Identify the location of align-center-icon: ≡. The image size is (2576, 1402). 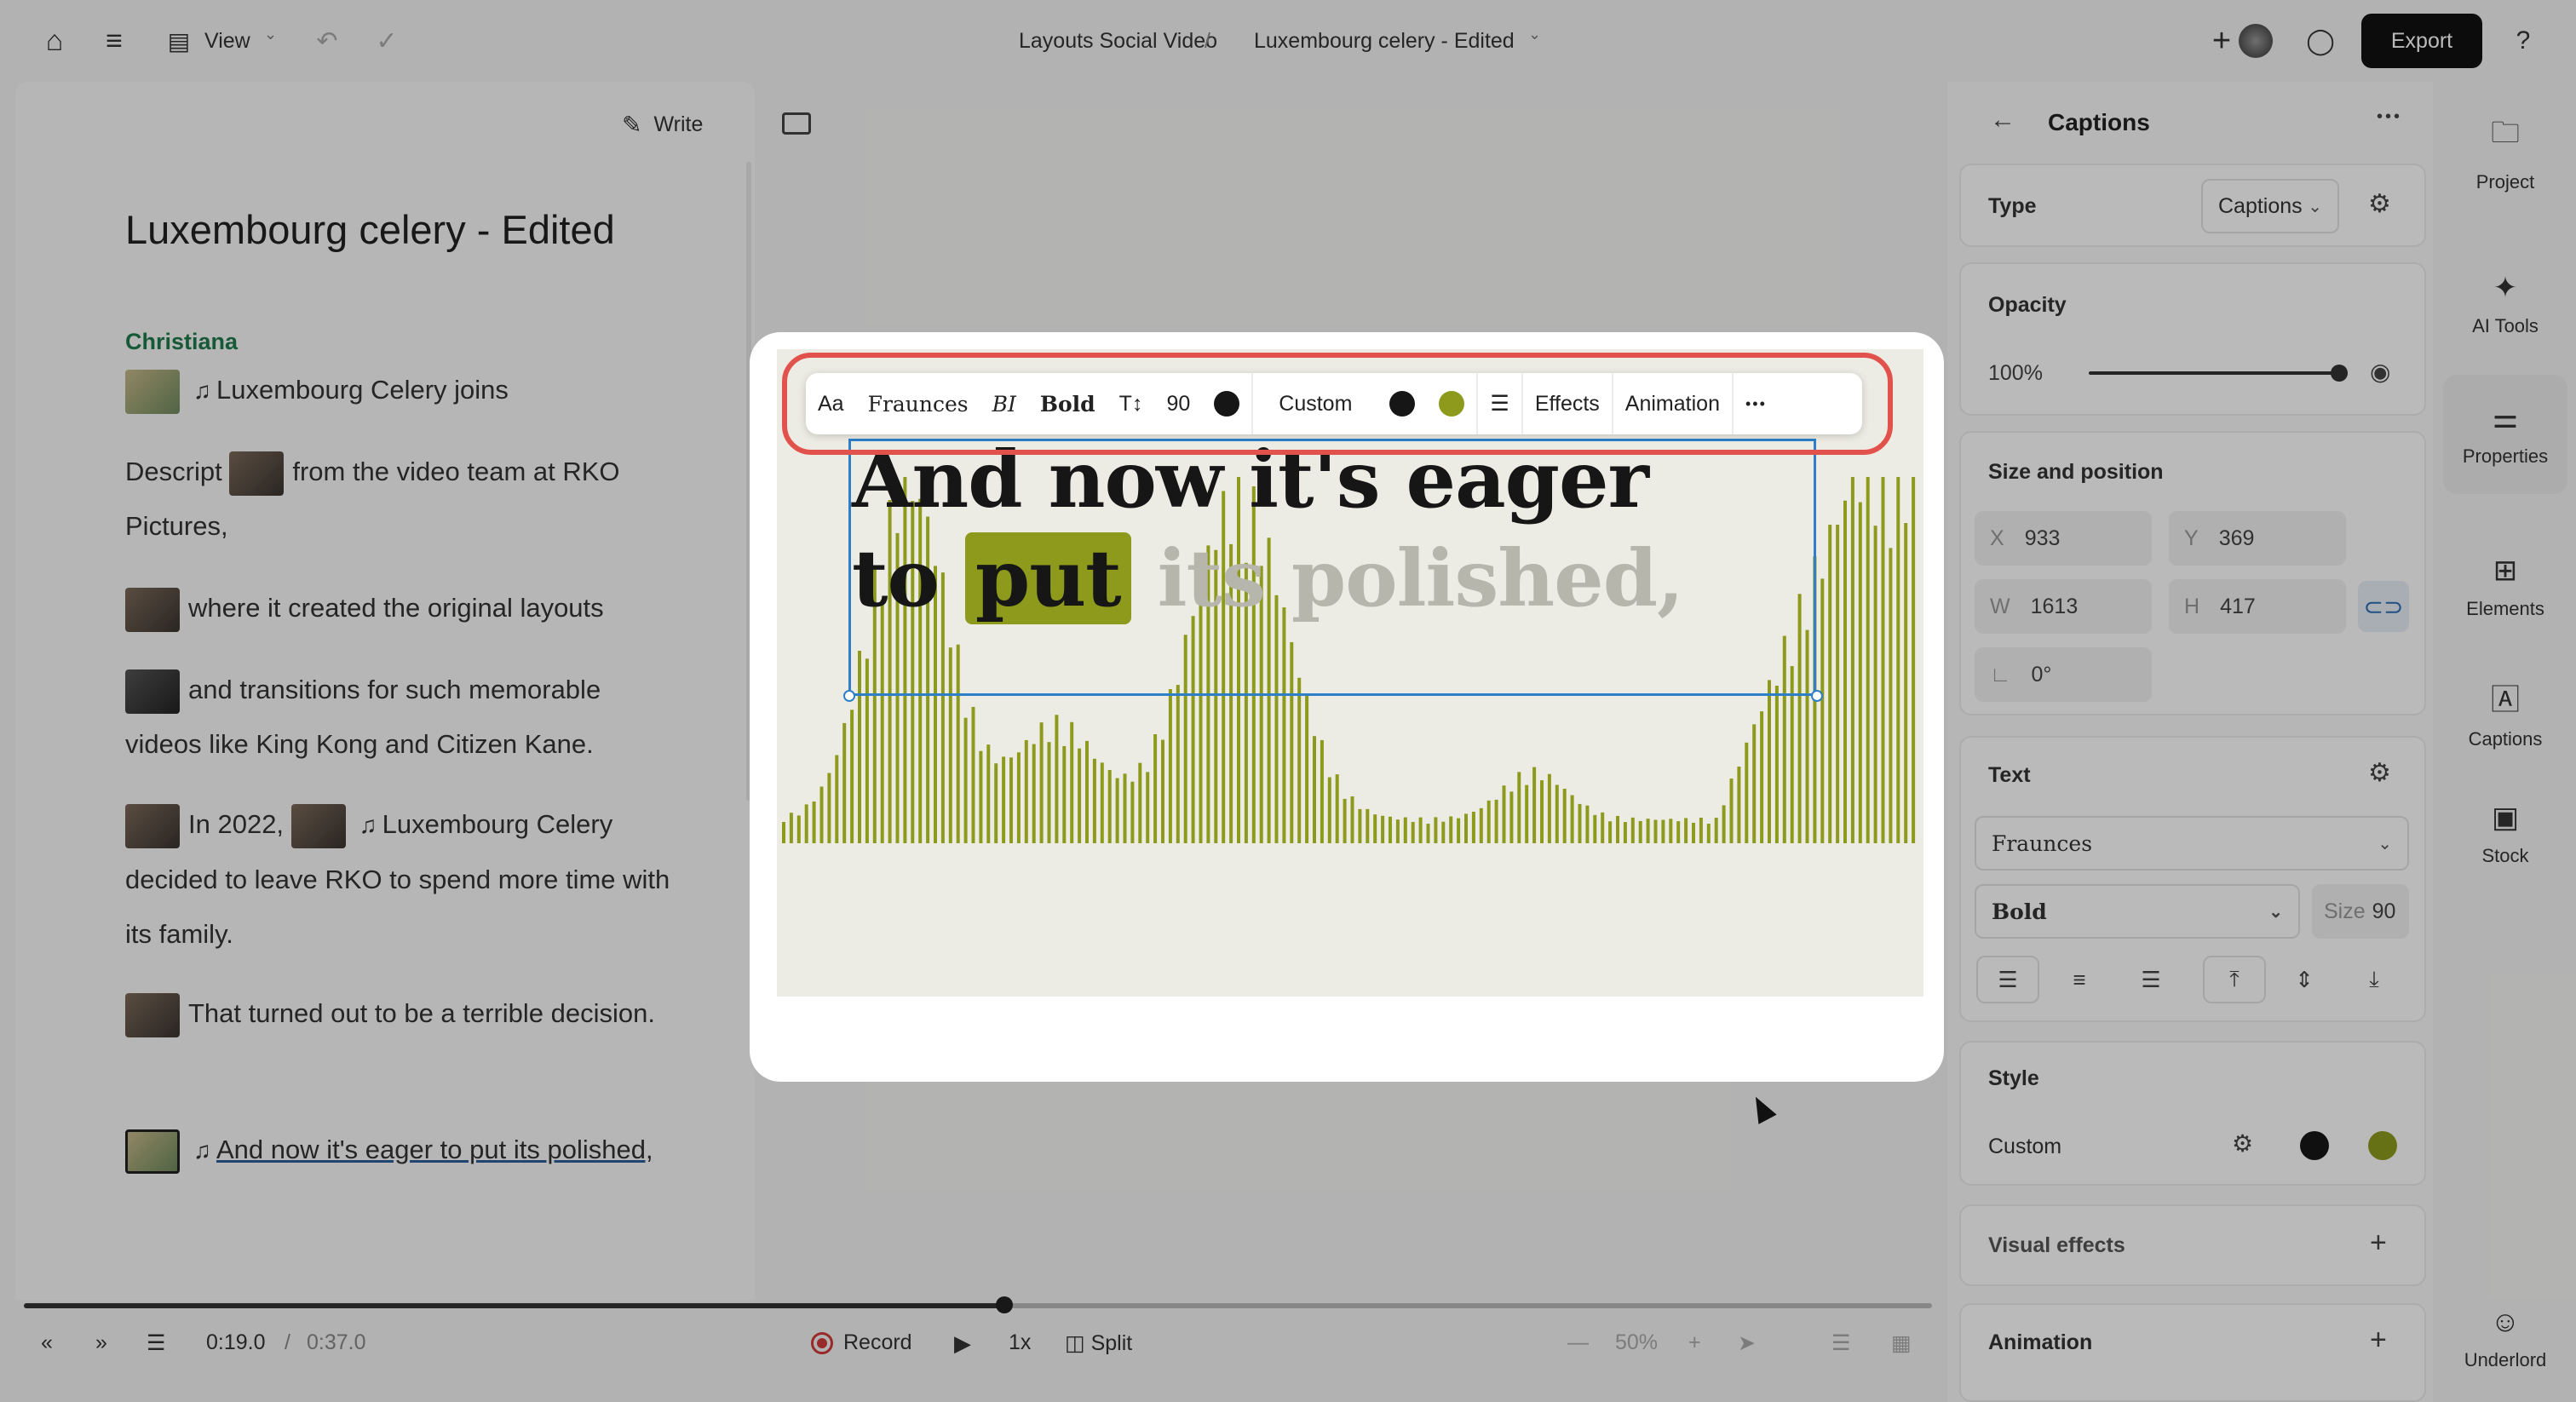
(2079, 979).